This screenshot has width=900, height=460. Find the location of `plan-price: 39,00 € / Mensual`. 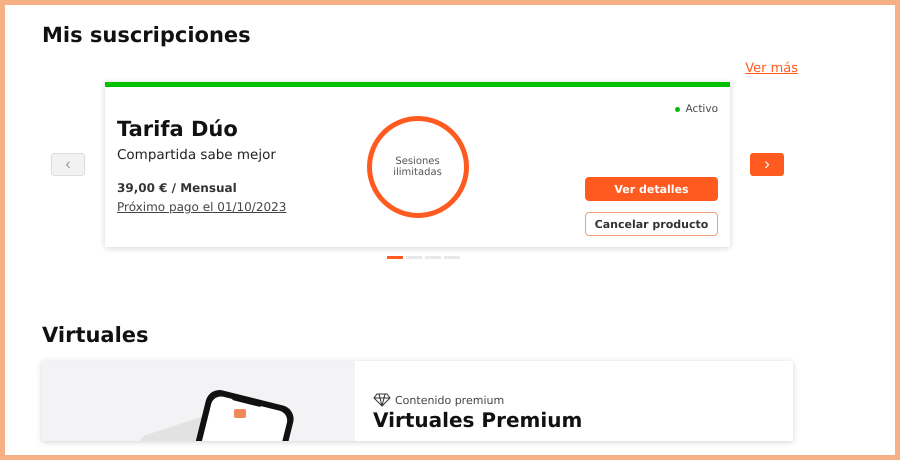

plan-price: 39,00 € / Mensual is located at coordinates (177, 188).